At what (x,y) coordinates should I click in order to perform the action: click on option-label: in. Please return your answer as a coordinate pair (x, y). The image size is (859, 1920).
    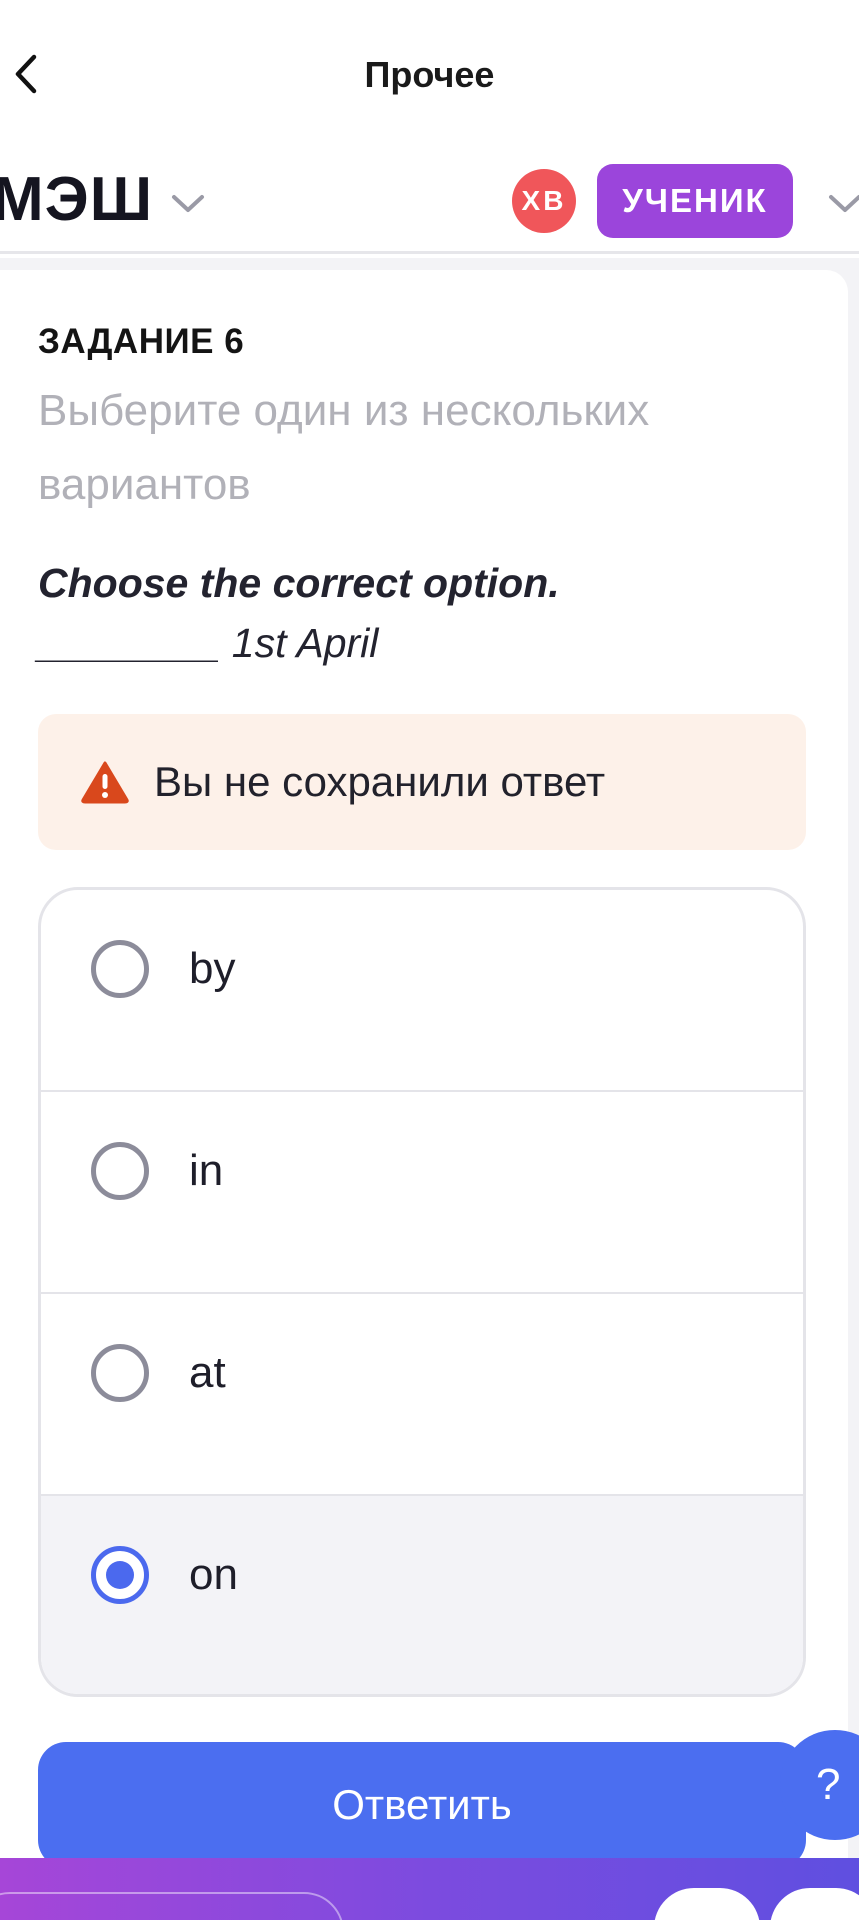
    Looking at the image, I should click on (206, 1170).